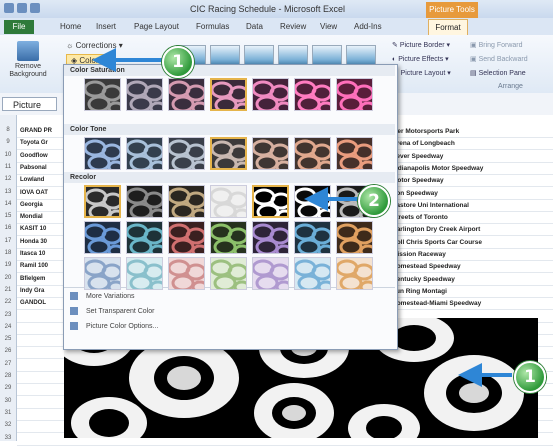  Describe the element at coordinates (530, 377) in the screenshot. I see `callout-step-bottom: 1` at that location.